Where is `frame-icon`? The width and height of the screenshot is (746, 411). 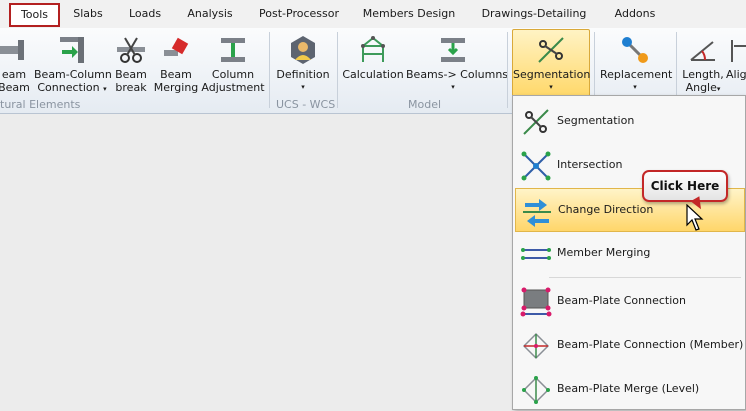 frame-icon is located at coordinates (373, 49).